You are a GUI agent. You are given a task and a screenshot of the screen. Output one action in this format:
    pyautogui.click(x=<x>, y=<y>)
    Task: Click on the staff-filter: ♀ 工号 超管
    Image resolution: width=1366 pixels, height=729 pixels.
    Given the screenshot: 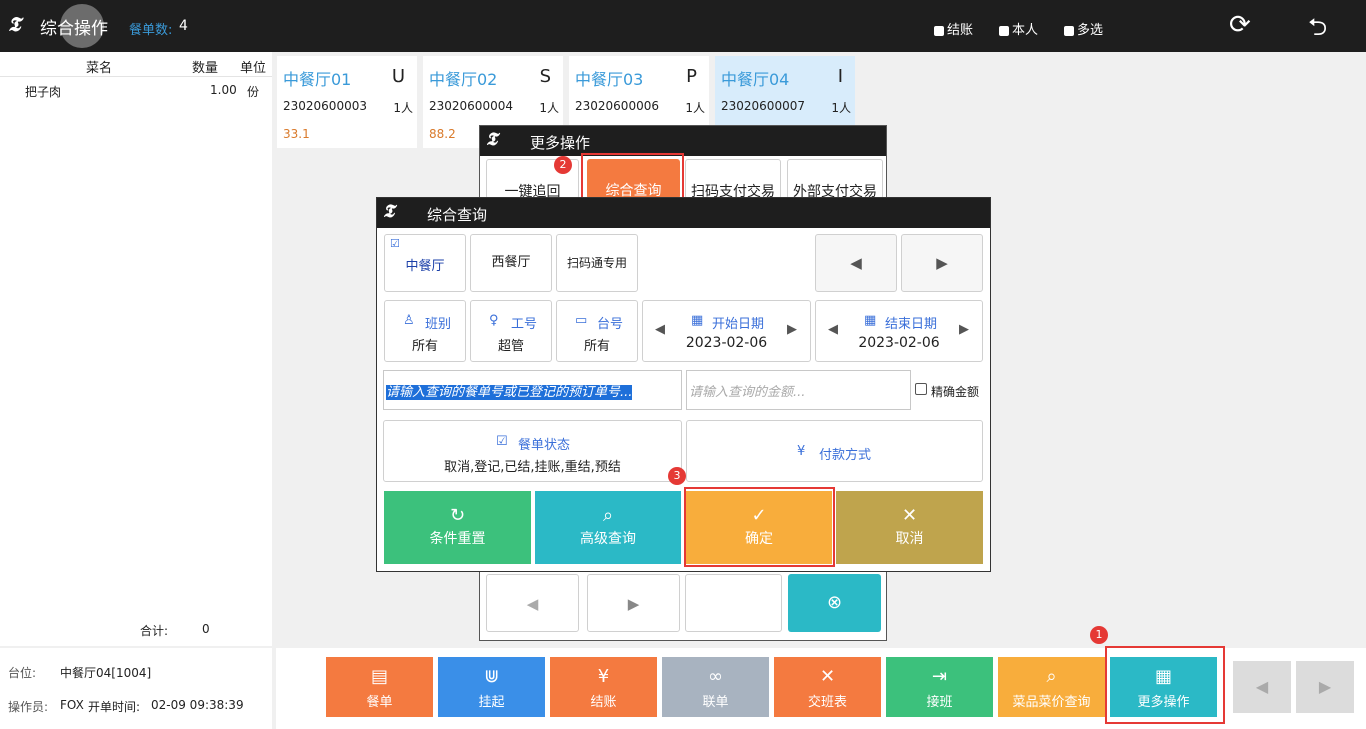 What is the action you would take?
    pyautogui.click(x=511, y=331)
    